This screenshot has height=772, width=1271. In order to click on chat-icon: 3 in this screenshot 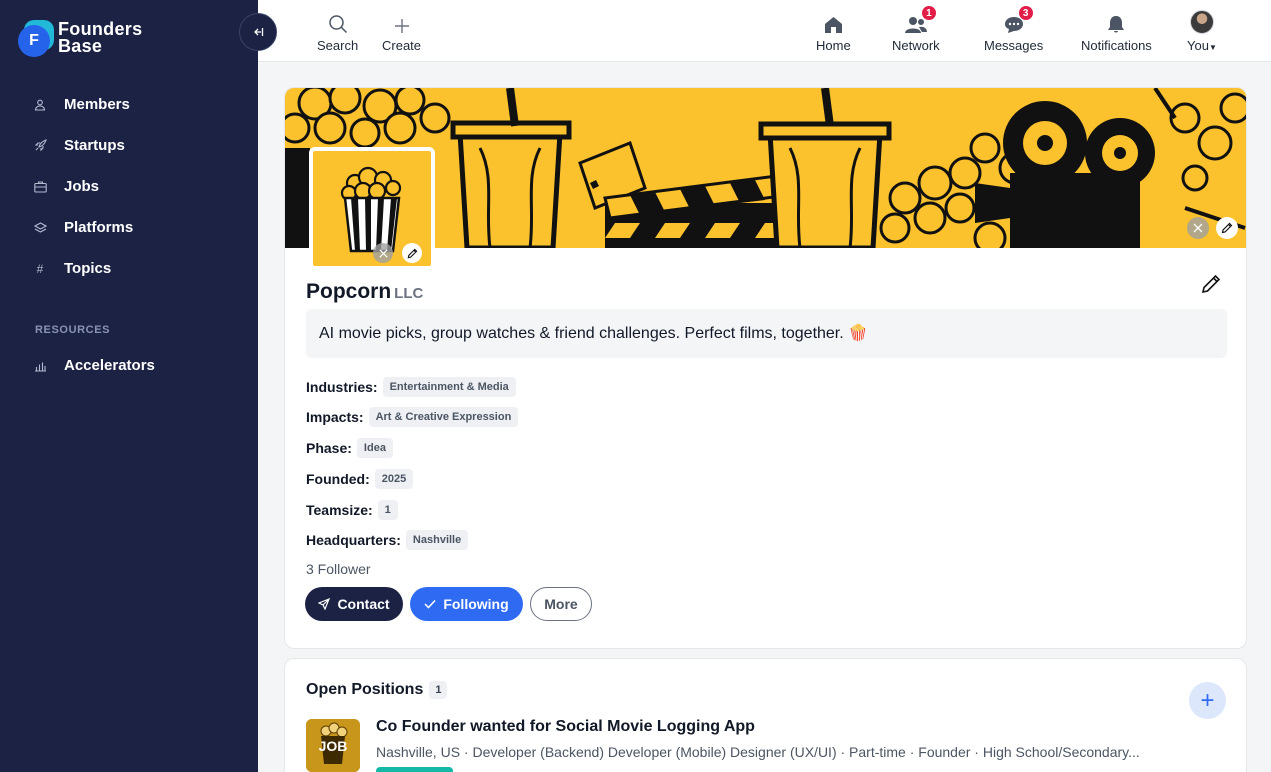, I will do `click(1018, 20)`.